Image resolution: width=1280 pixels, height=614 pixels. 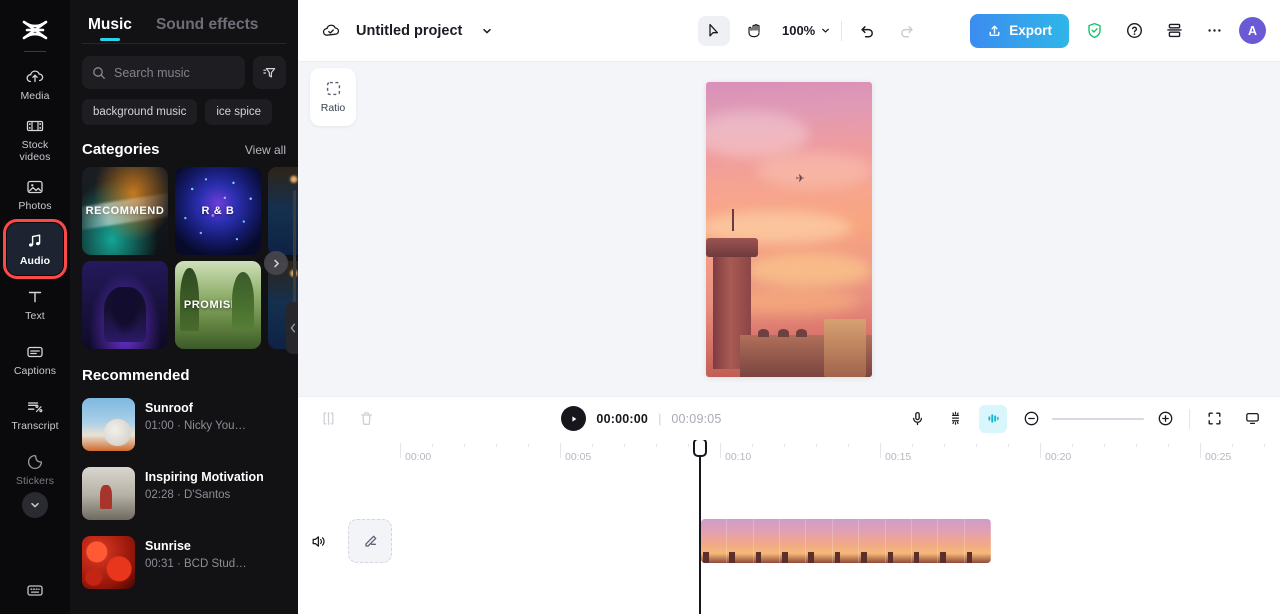 I want to click on fullscreen-icon, so click(x=1214, y=418).